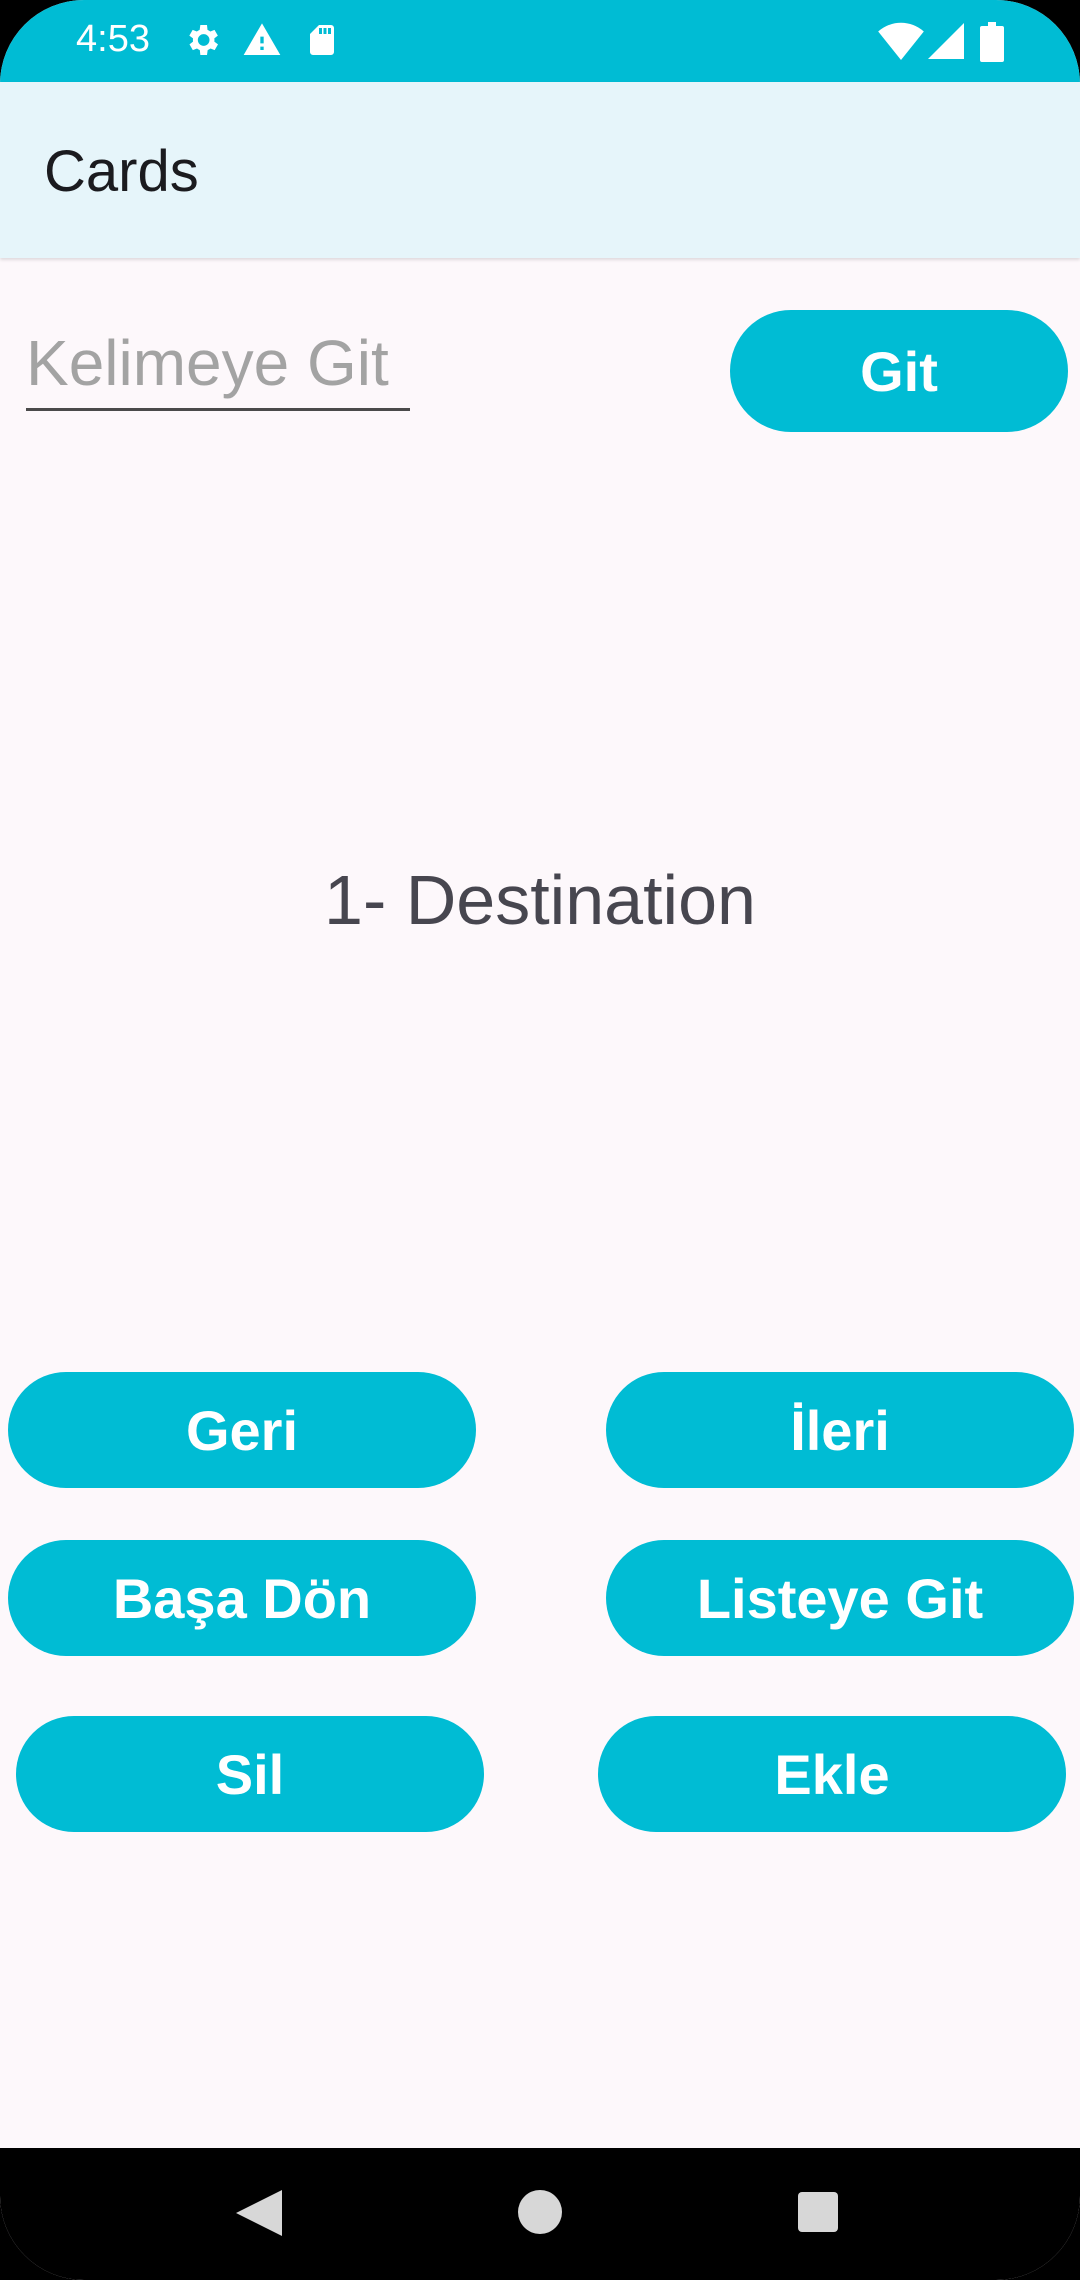 The image size is (1080, 2280). Describe the element at coordinates (242, 1598) in the screenshot. I see `to-start-button: Başa Dön` at that location.